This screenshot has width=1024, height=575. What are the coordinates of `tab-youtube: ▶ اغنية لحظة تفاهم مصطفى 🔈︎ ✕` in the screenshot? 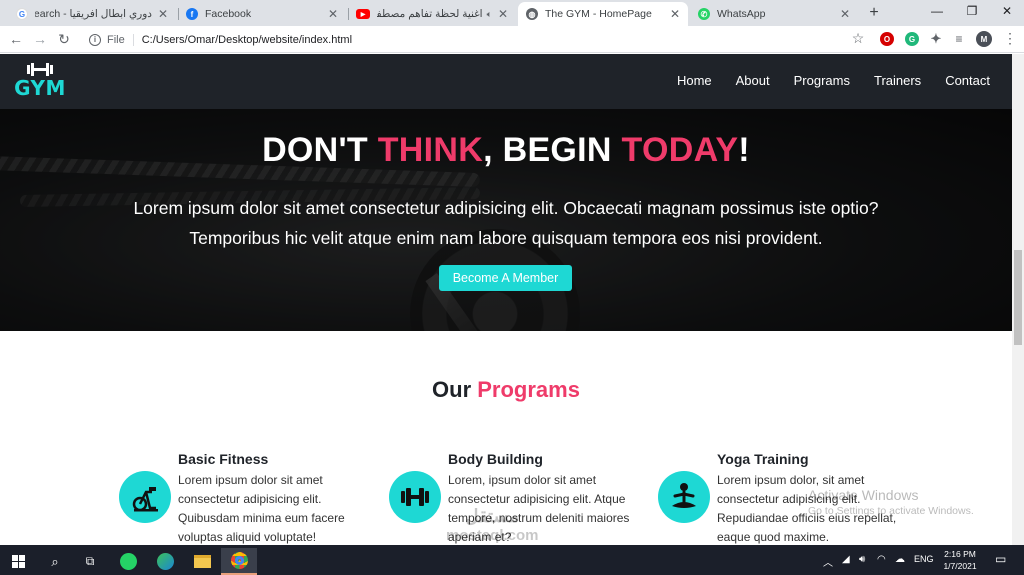 It's located at (432, 14).